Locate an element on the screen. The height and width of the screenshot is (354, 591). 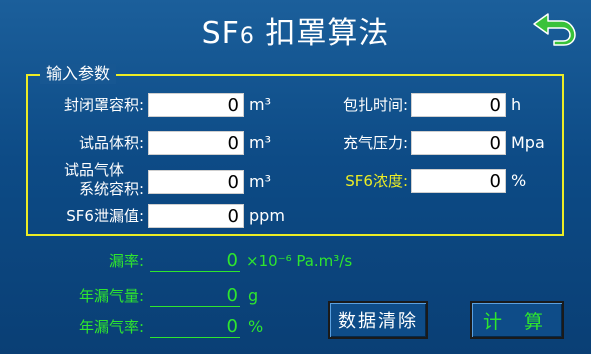
back-button is located at coordinates (554, 28).